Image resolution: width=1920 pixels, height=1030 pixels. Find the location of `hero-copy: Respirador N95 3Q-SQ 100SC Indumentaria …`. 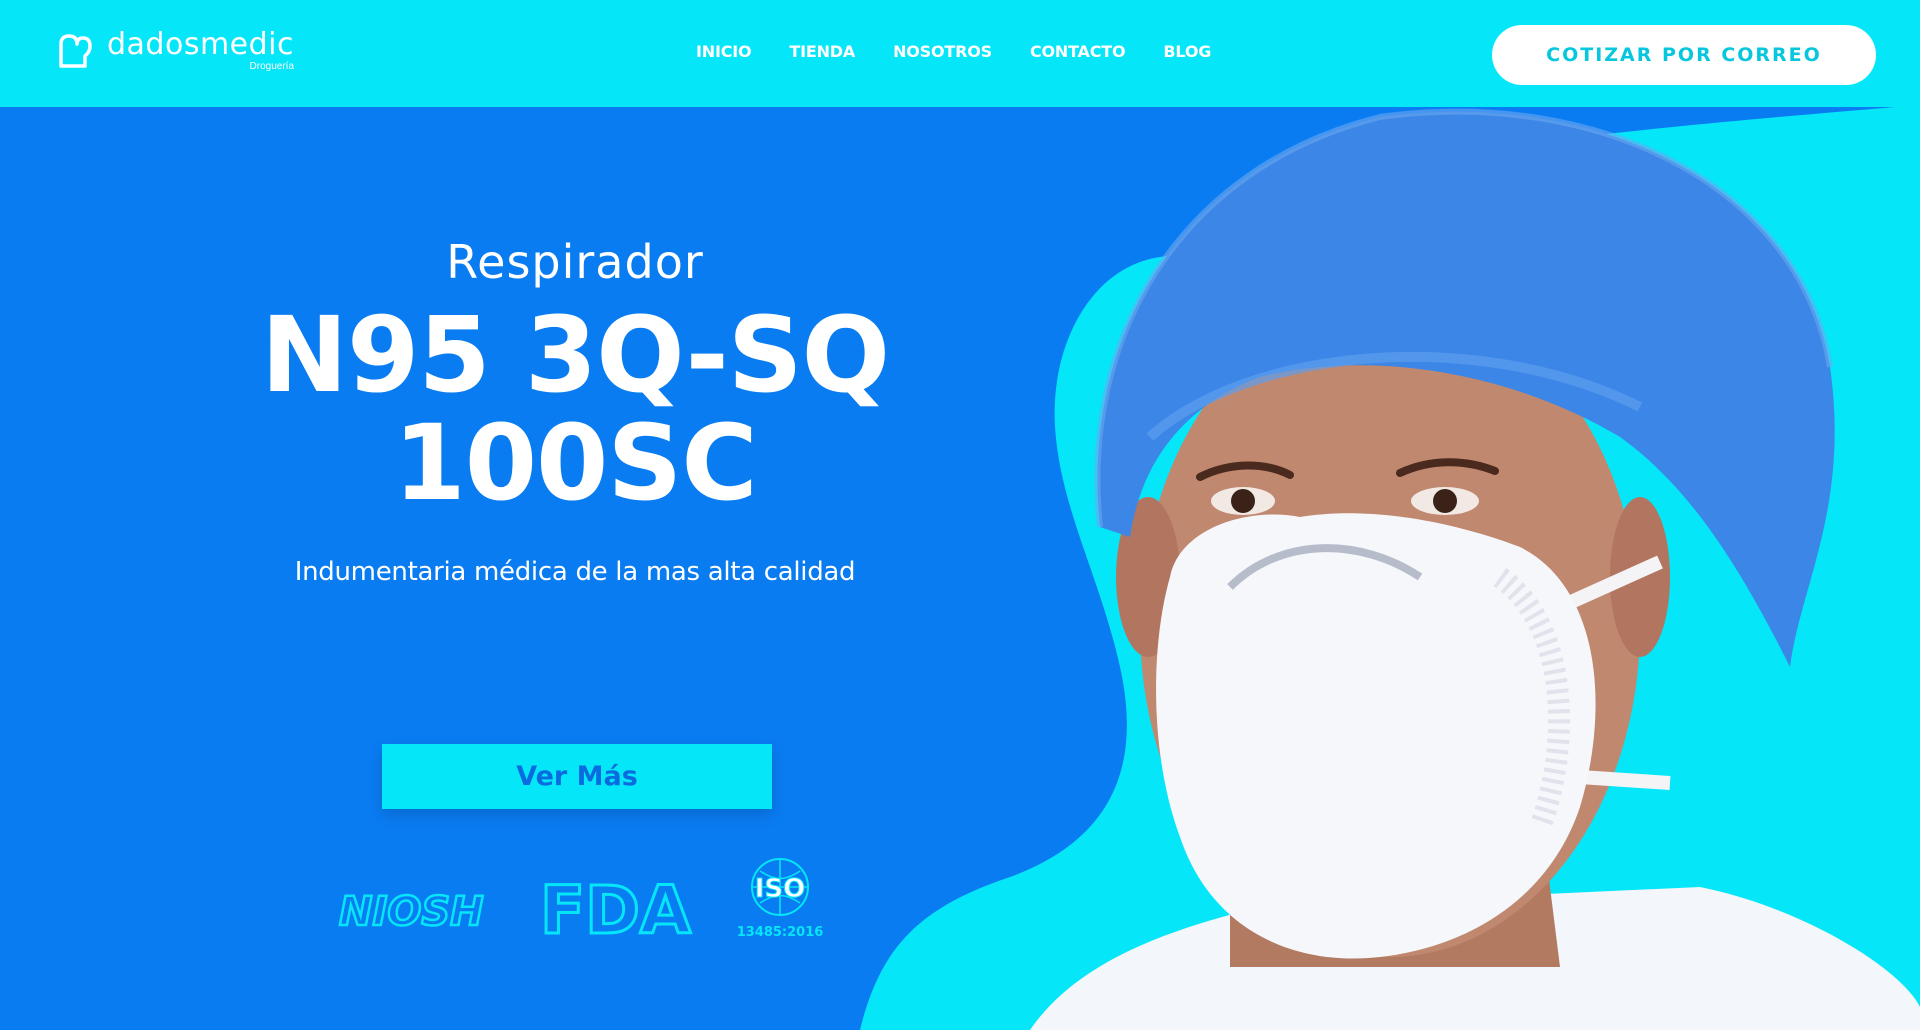

hero-copy: Respirador N95 3Q-SQ 100SC Indumentaria … is located at coordinates (575, 411).